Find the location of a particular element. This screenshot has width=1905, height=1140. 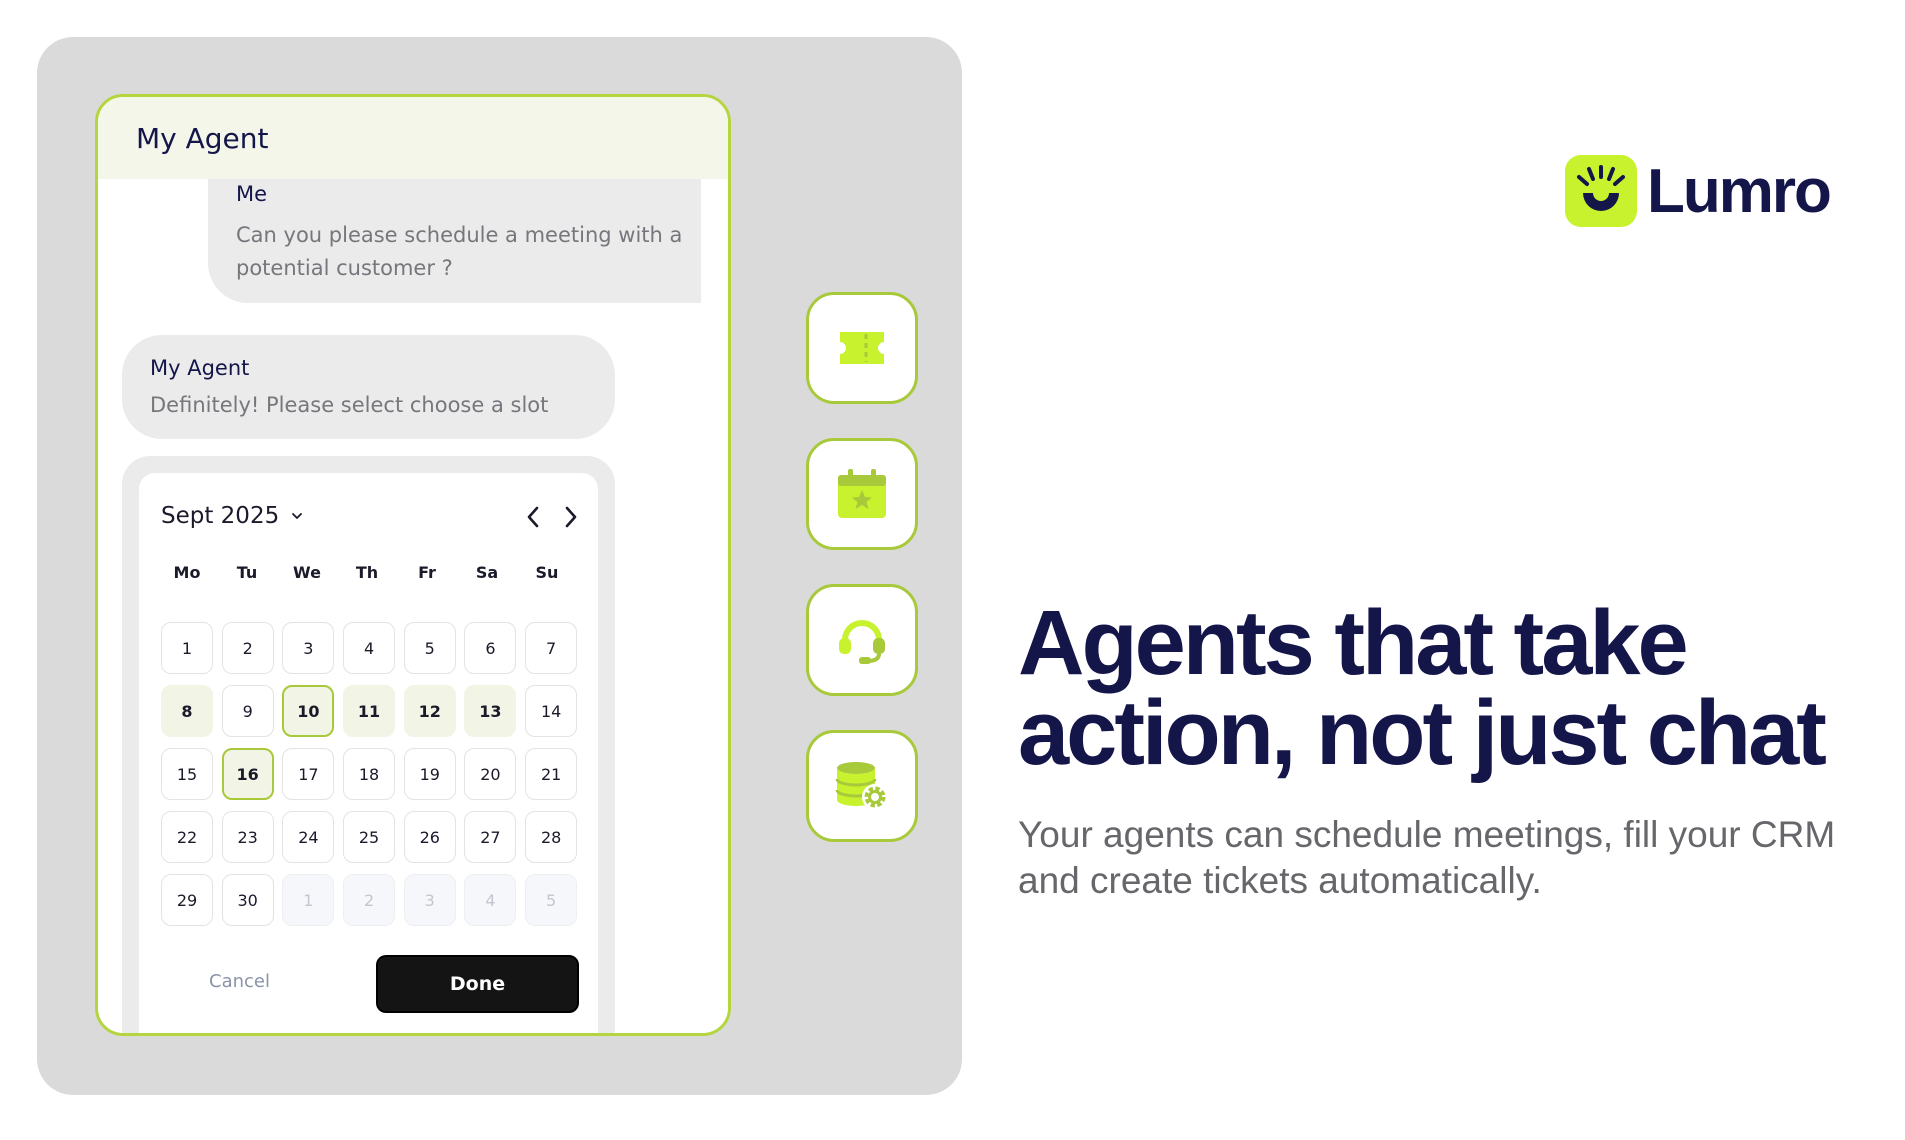

weekday-label: We is located at coordinates (307, 572).